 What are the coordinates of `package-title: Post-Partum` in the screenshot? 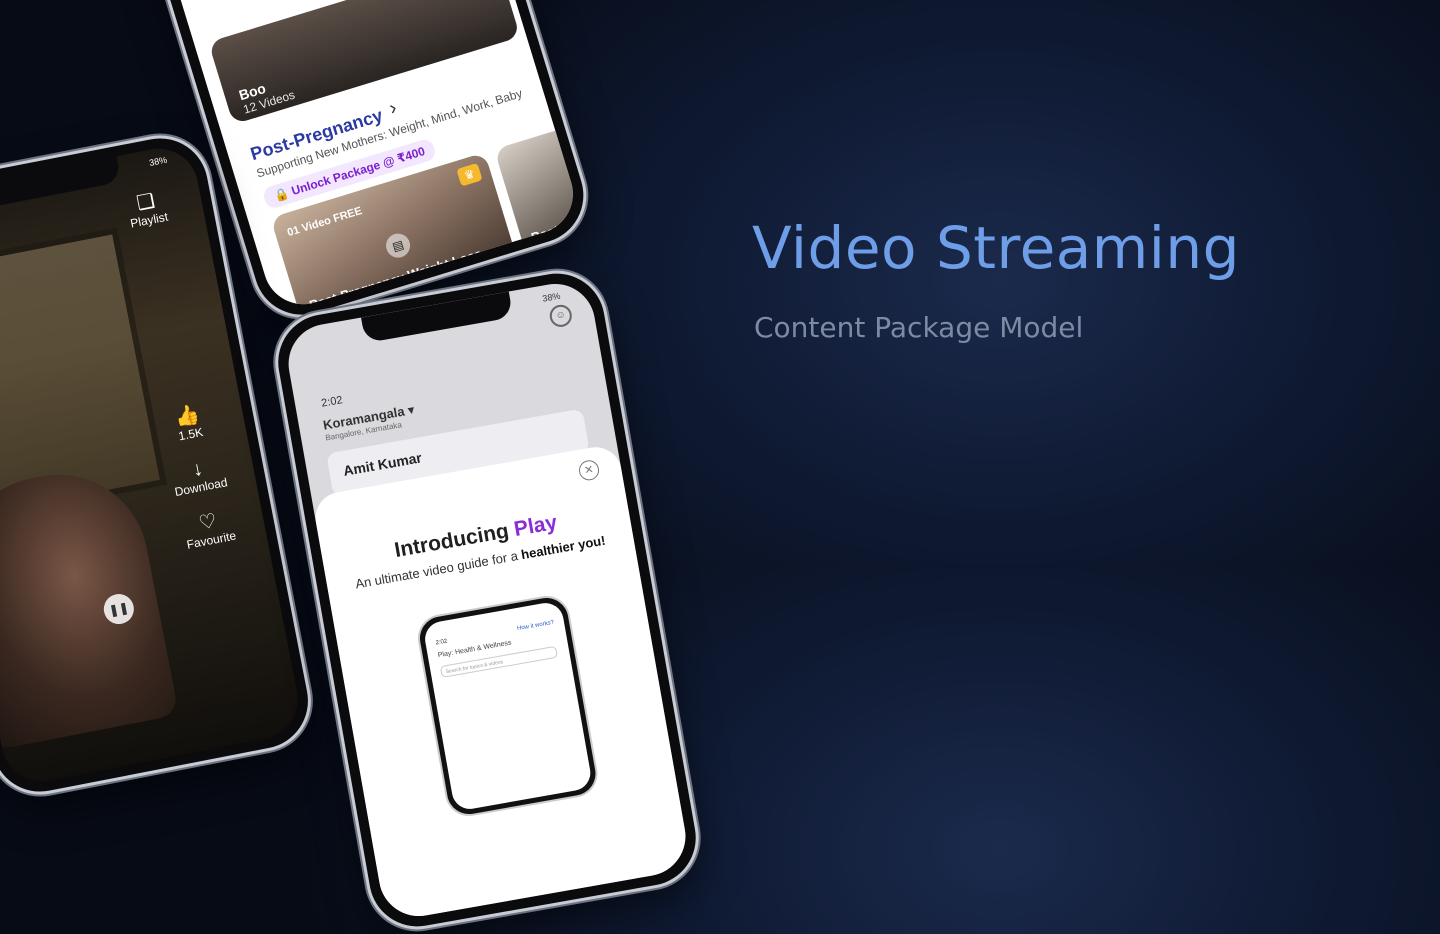 It's located at (556, 226).